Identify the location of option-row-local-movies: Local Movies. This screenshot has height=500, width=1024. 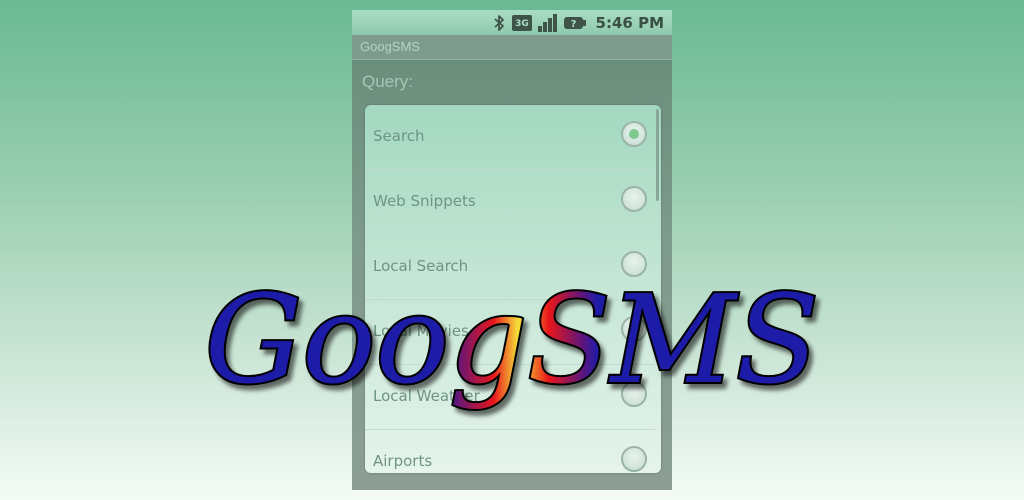
(510, 332).